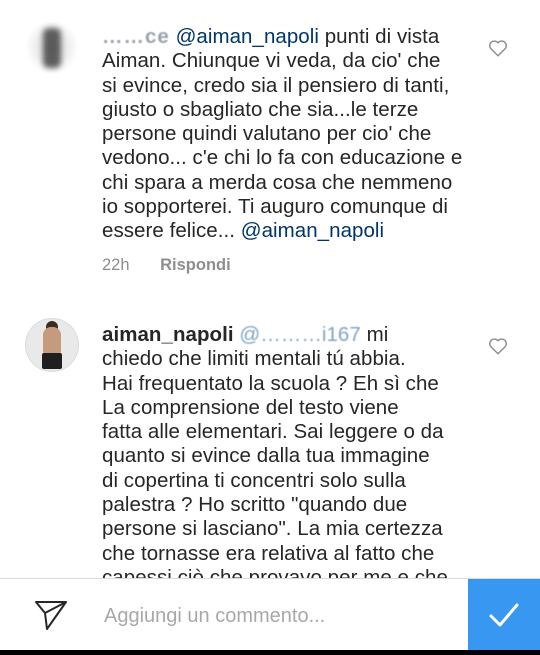  What do you see at coordinates (247, 36) in the screenshot?
I see `comment-mention: @aiman_napoli` at bounding box center [247, 36].